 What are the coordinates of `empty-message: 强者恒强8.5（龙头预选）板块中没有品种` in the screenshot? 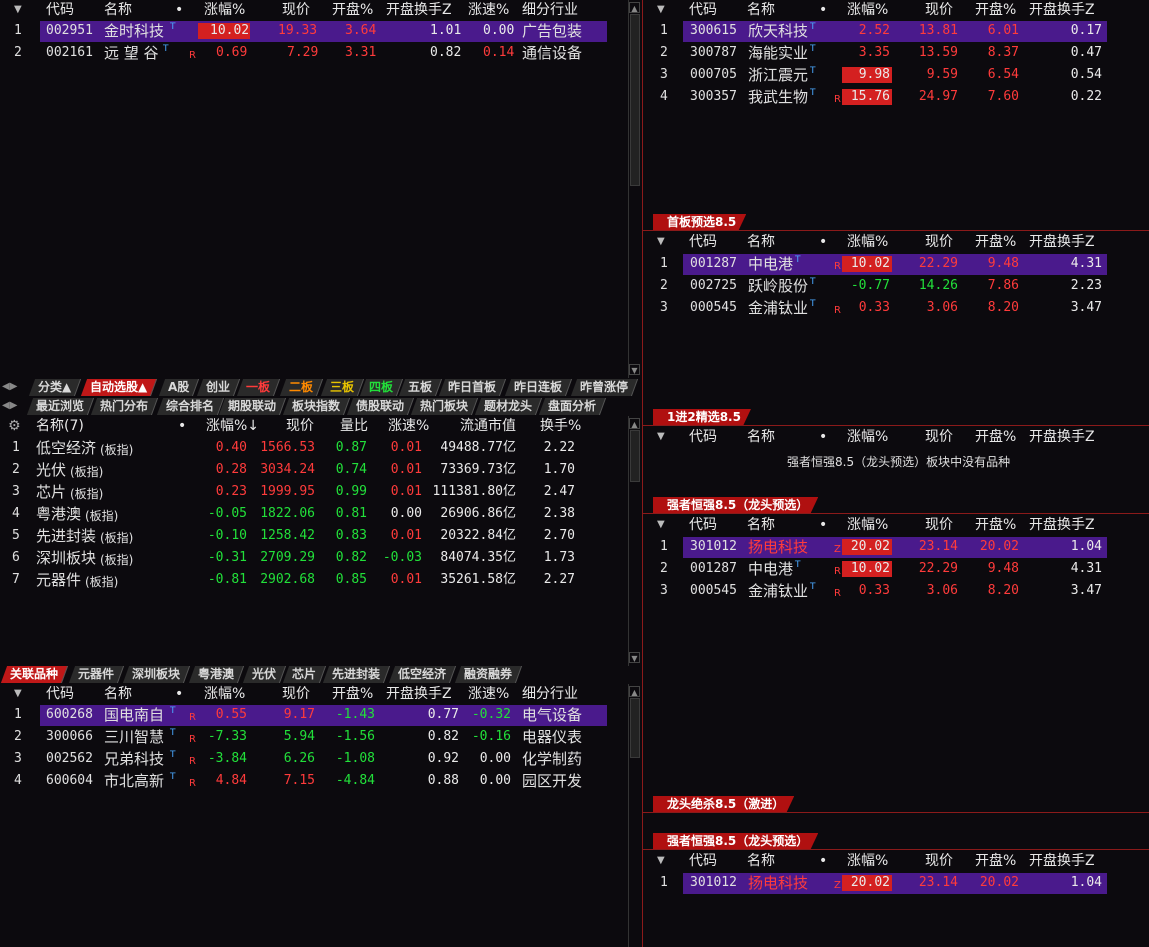 It's located at (899, 462).